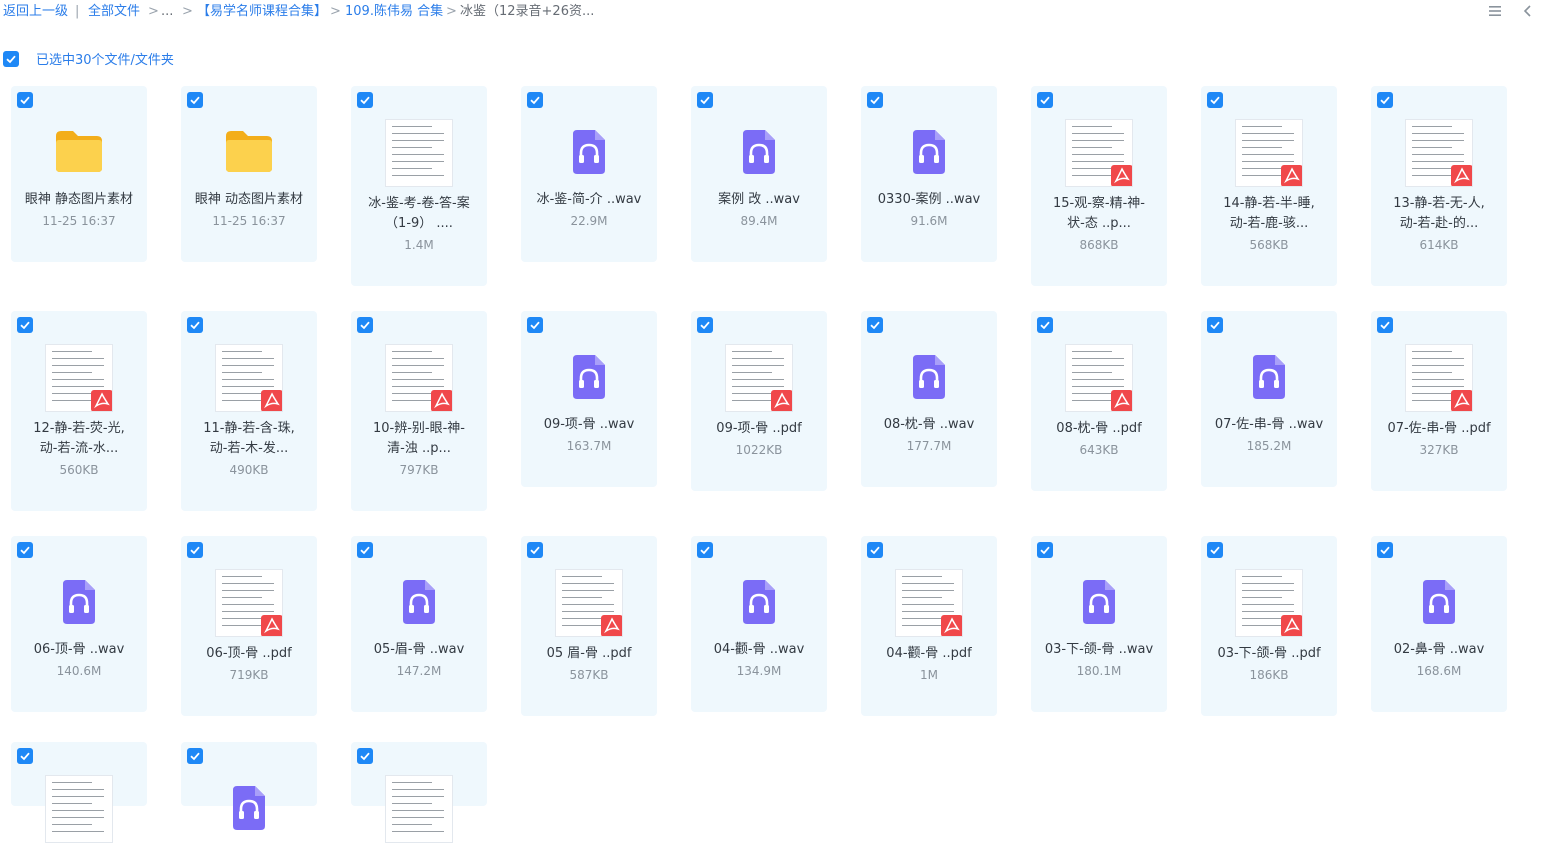  What do you see at coordinates (249, 151) in the screenshot?
I see `folder-icon` at bounding box center [249, 151].